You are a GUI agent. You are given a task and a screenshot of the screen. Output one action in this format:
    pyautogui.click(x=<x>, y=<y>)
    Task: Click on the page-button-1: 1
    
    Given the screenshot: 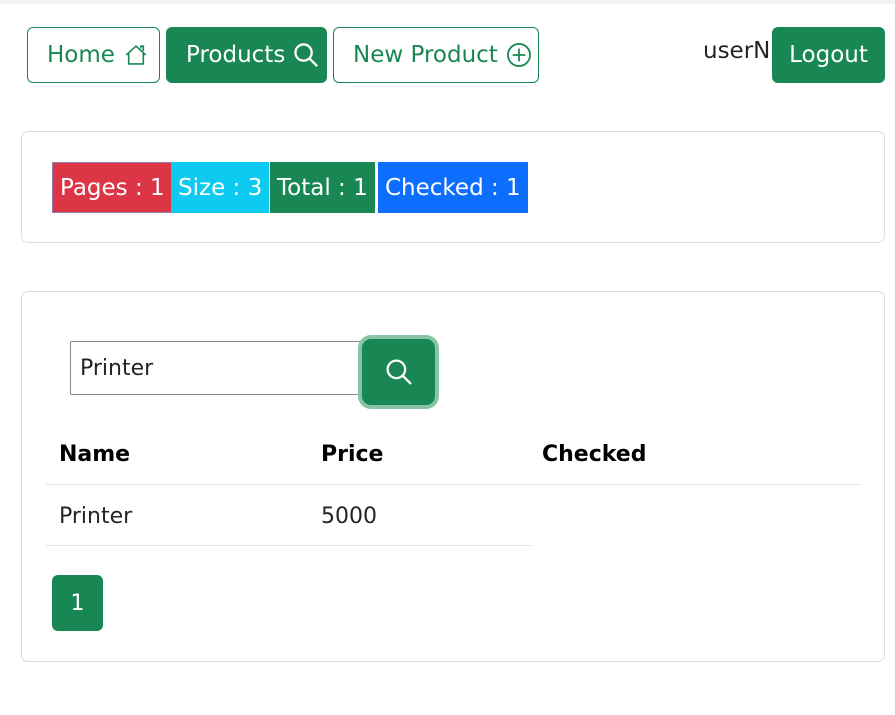 What is the action you would take?
    pyautogui.click(x=77, y=603)
    